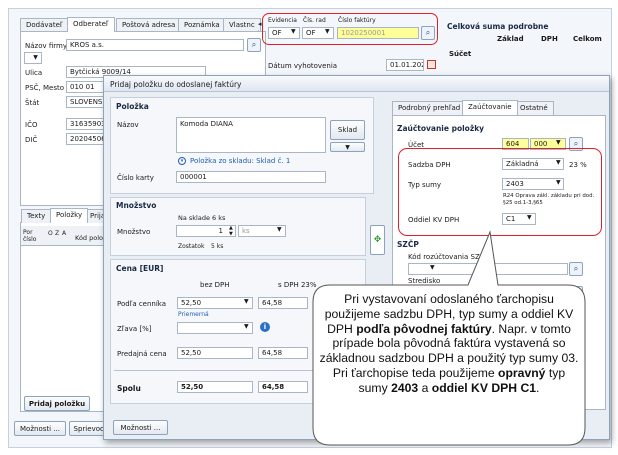  I want to click on callout-part-4: a, so click(425, 387).